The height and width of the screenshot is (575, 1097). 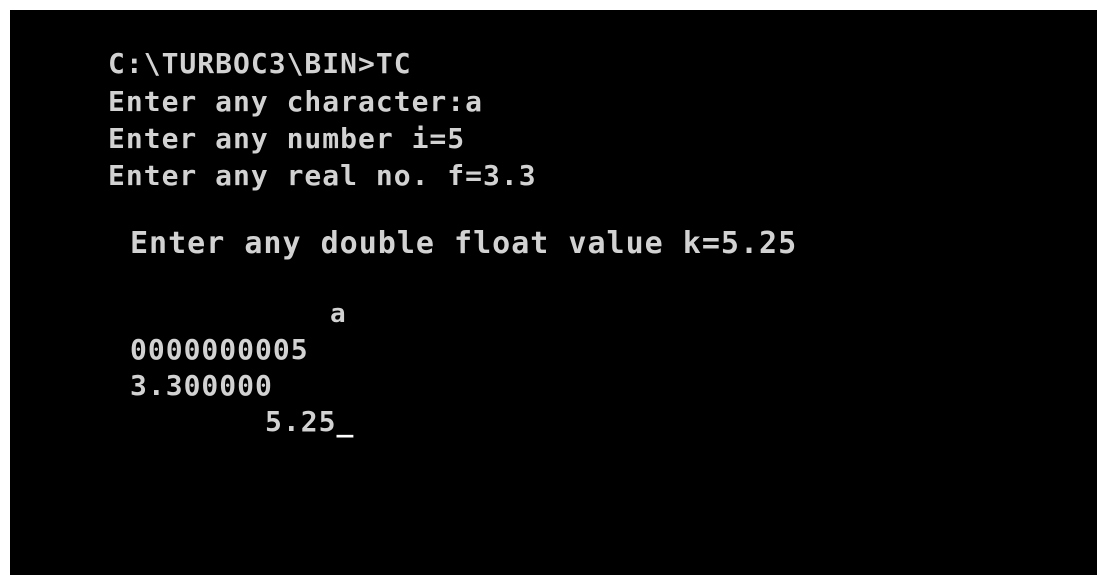 I want to click on real-output: 3.300000, so click(x=201, y=385).